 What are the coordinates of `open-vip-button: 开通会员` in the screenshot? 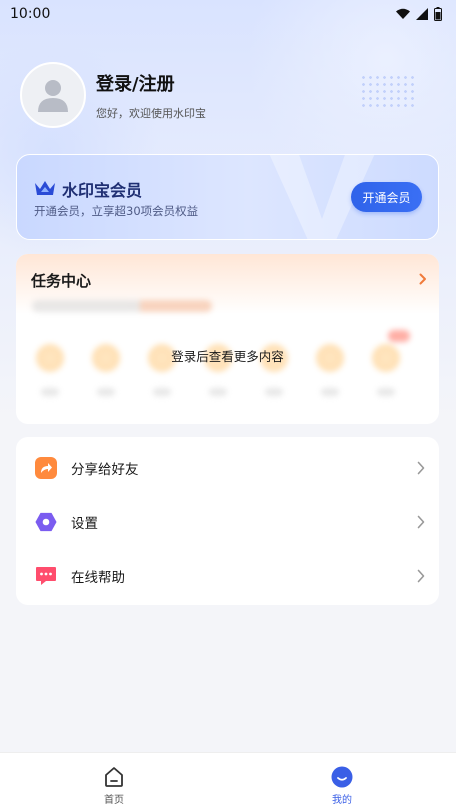 It's located at (386, 197).